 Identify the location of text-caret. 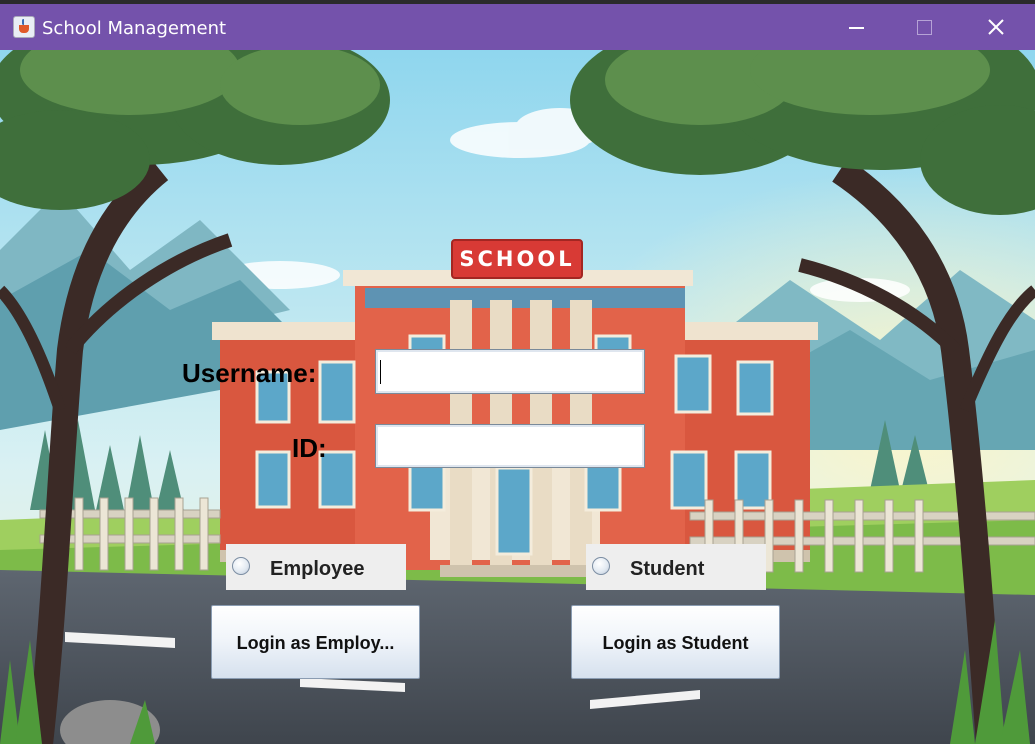
(380, 372).